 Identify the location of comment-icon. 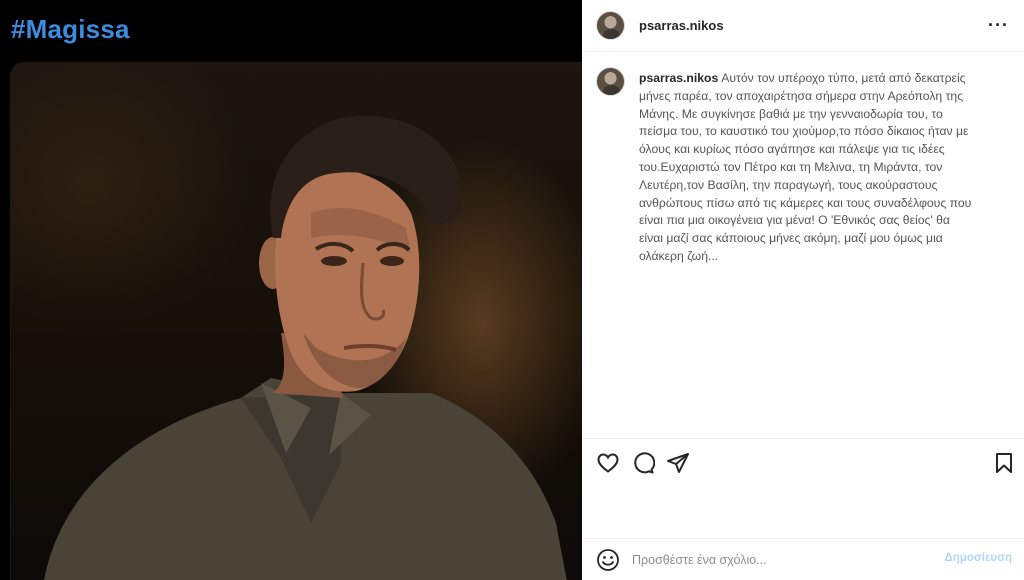
(643, 463).